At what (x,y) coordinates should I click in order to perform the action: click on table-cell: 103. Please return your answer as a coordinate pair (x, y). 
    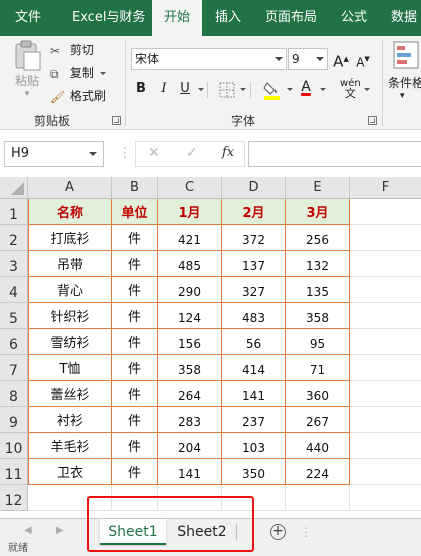
    Looking at the image, I should click on (254, 446).